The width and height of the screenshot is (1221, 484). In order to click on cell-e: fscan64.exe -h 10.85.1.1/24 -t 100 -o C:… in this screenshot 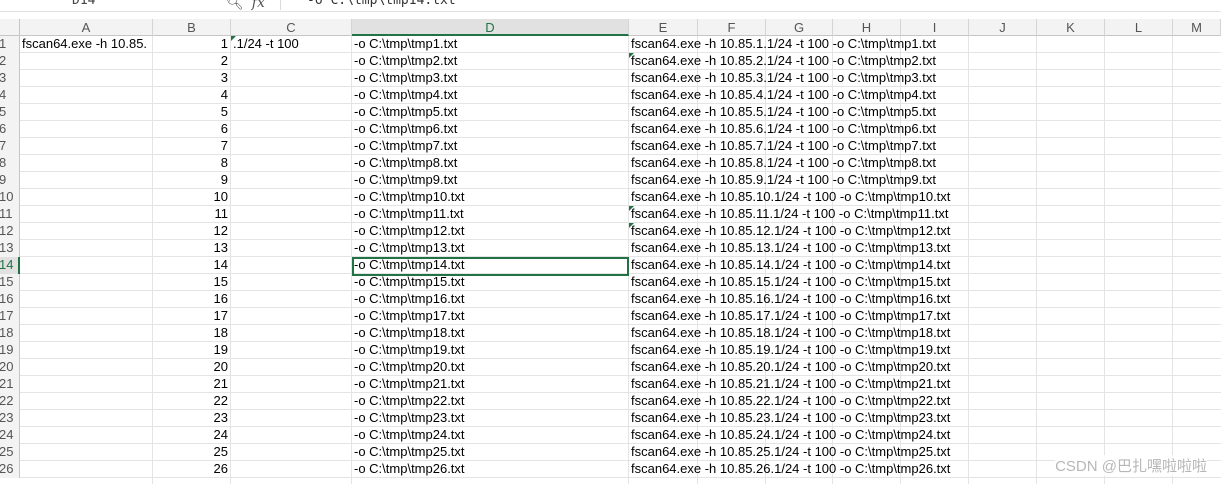, I will do `click(799, 44)`.